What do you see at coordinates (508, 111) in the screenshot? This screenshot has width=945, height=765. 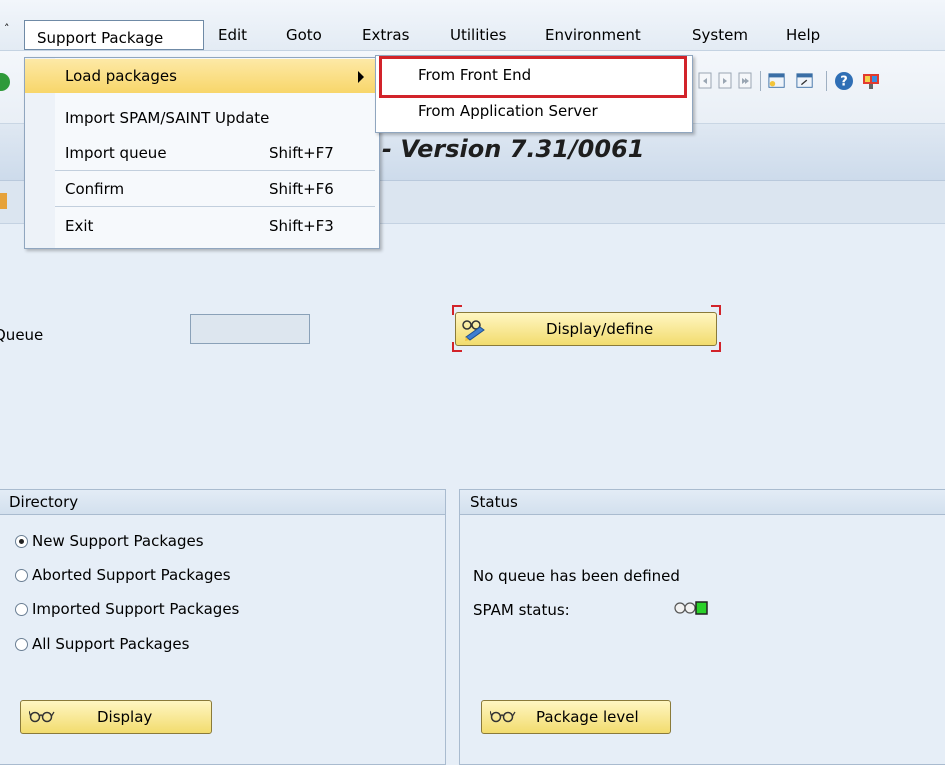 I see `menu-item-label: From Application Server` at bounding box center [508, 111].